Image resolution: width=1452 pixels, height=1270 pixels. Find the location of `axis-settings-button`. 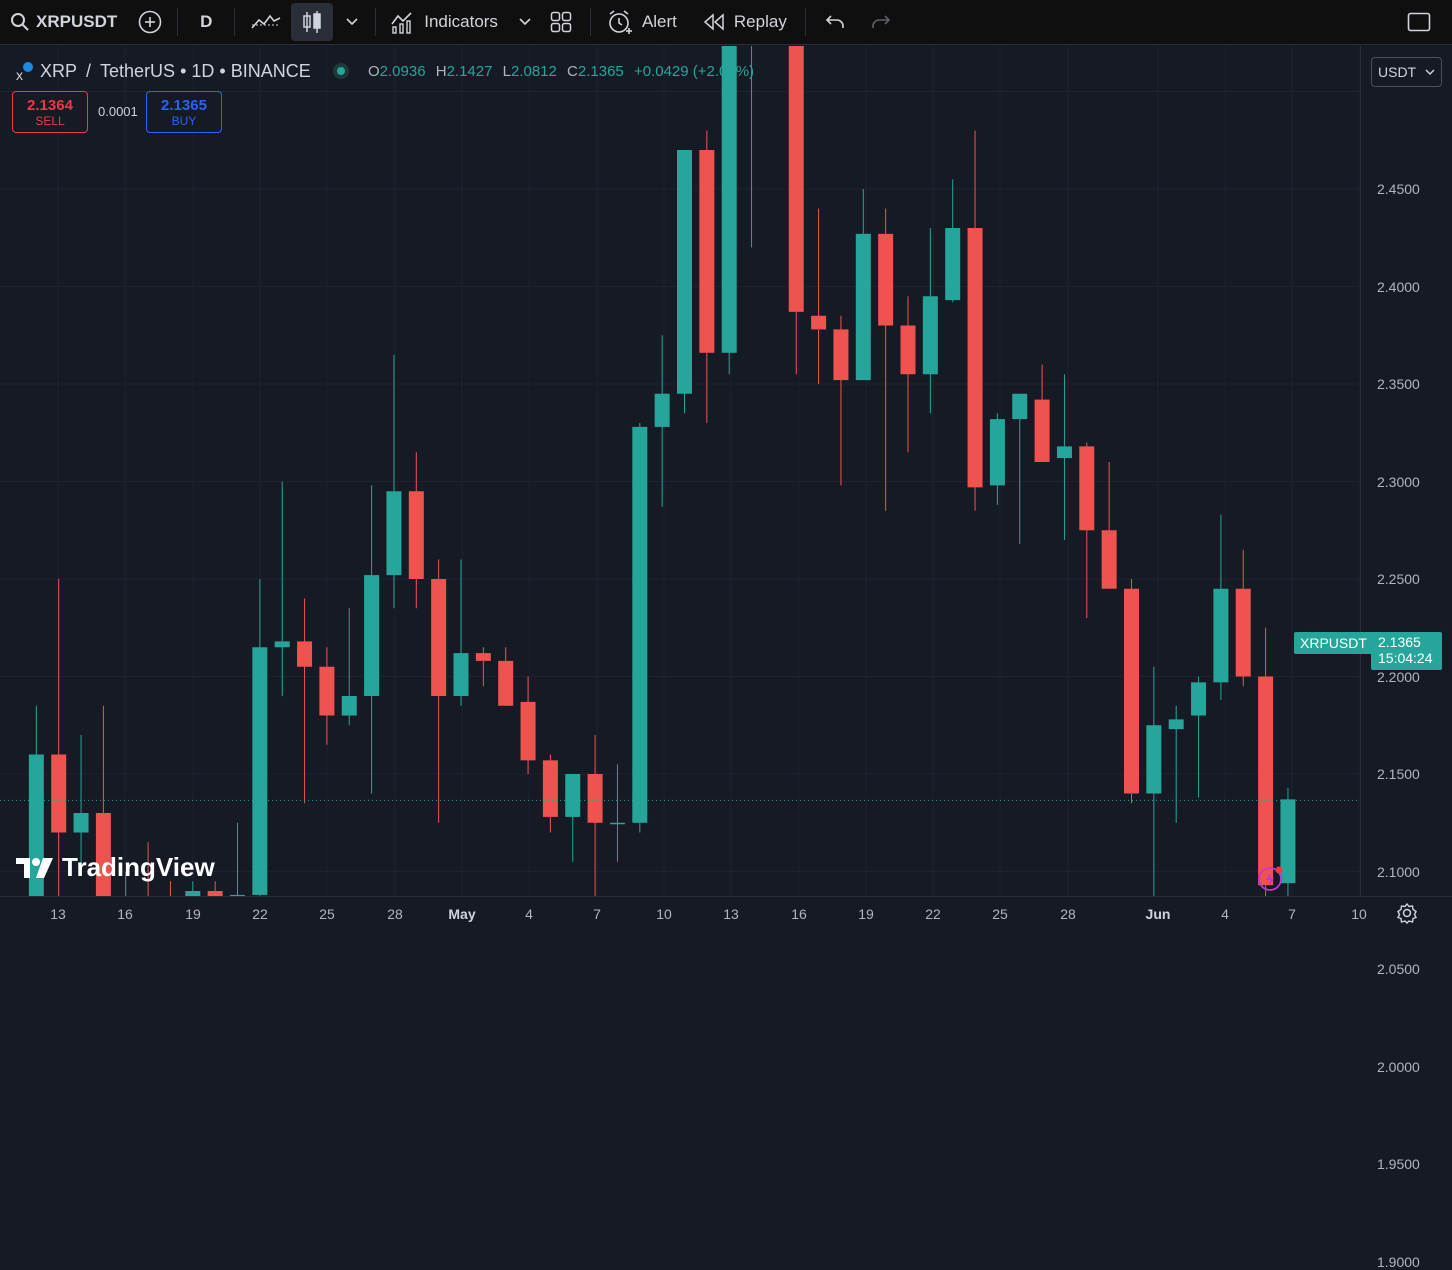

axis-settings-button is located at coordinates (1407, 915).